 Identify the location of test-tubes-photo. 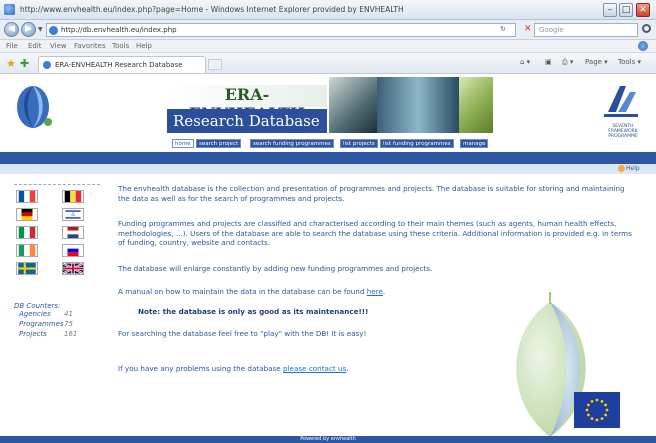
(418, 105).